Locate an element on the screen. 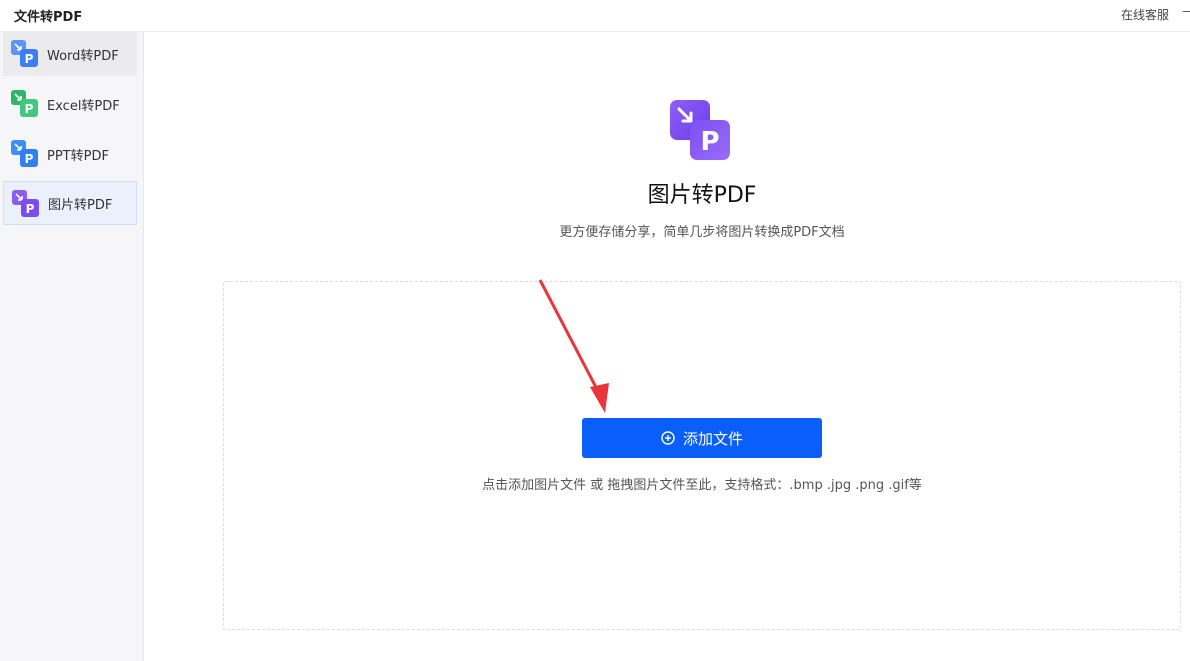  sidebar-item-excel-to-pdf: P Excel转PDF is located at coordinates (70, 104).